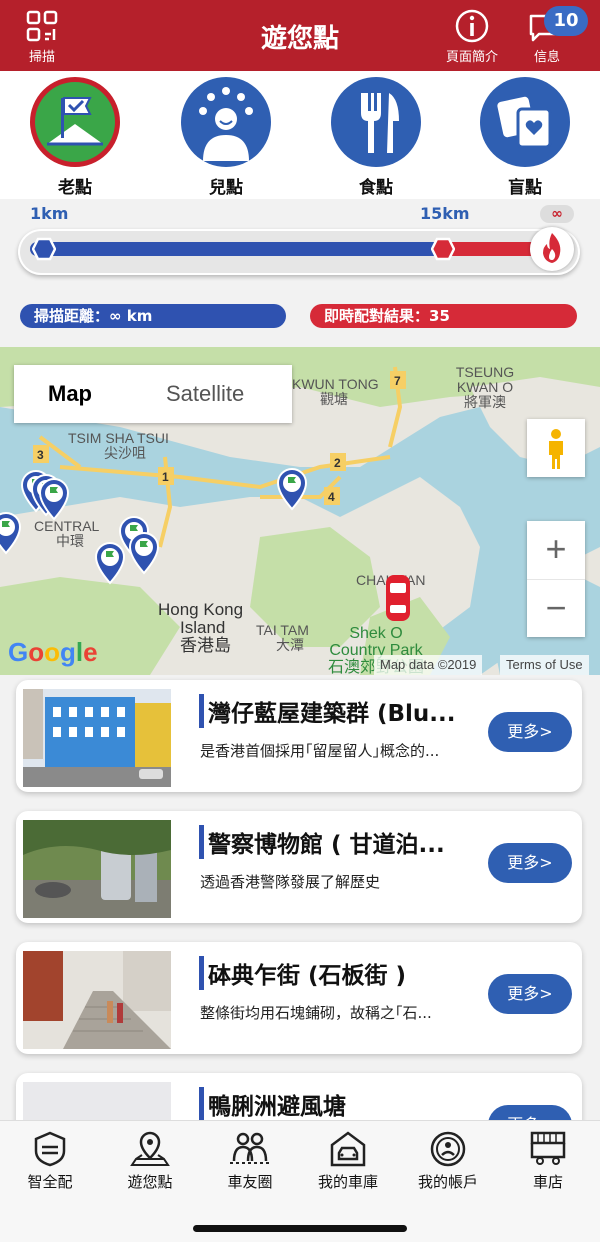  Describe the element at coordinates (299, 867) in the screenshot. I see `place-card: 警察博物館 ( 甘道泊... 透過香港警隊發展了解歷史 更多>` at that location.